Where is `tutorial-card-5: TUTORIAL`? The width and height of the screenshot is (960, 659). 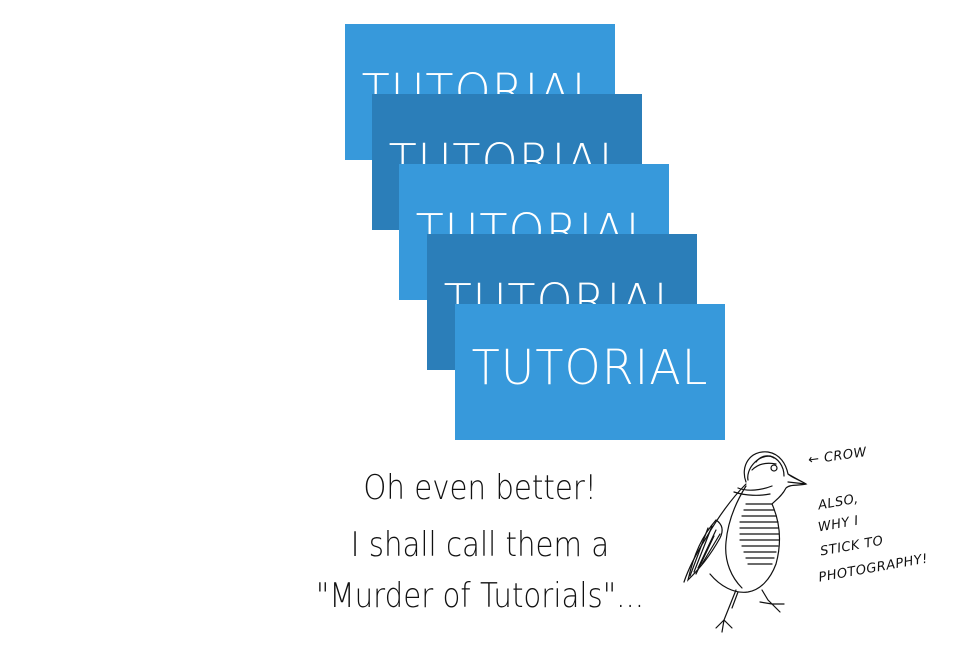
tutorial-card-5: TUTORIAL is located at coordinates (590, 372).